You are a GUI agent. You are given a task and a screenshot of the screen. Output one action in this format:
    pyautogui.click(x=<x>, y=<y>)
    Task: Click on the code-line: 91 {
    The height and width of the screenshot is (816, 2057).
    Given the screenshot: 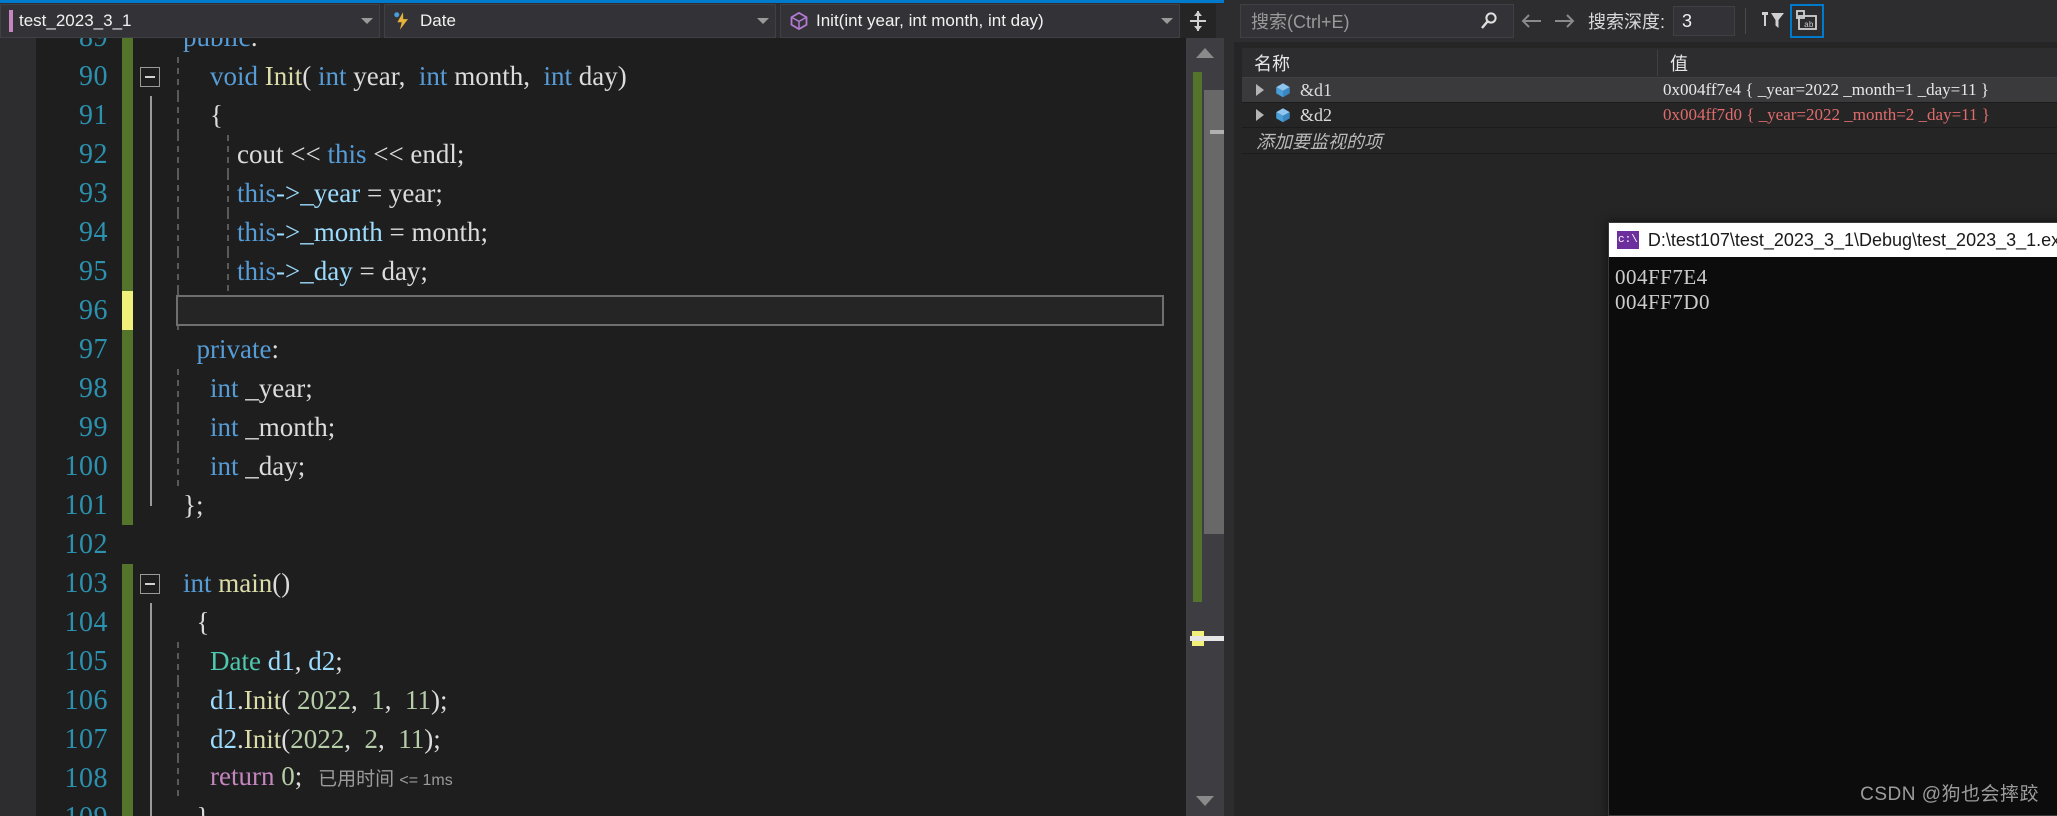 What is the action you would take?
    pyautogui.click(x=611, y=115)
    